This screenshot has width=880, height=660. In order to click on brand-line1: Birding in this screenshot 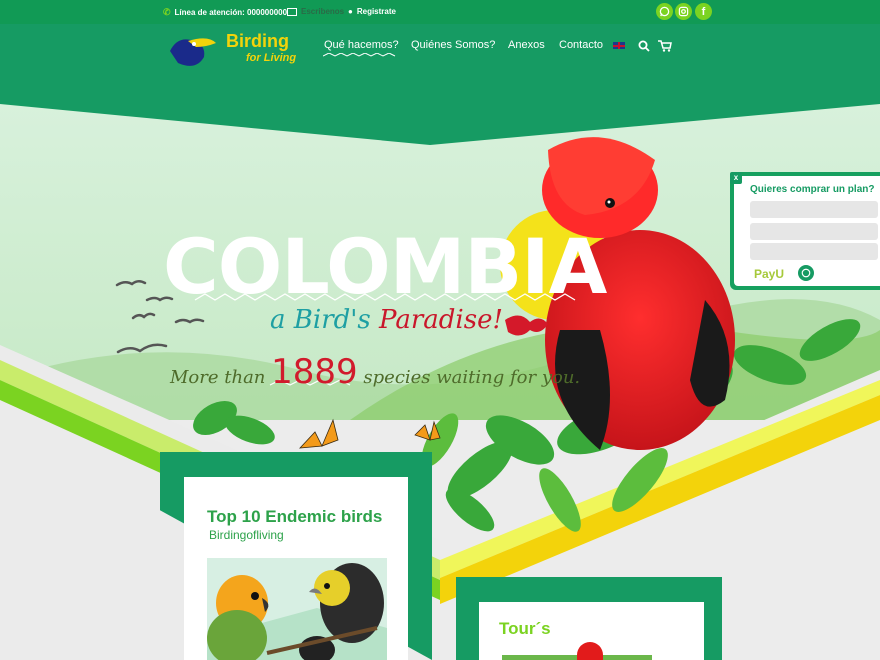, I will do `click(257, 41)`.